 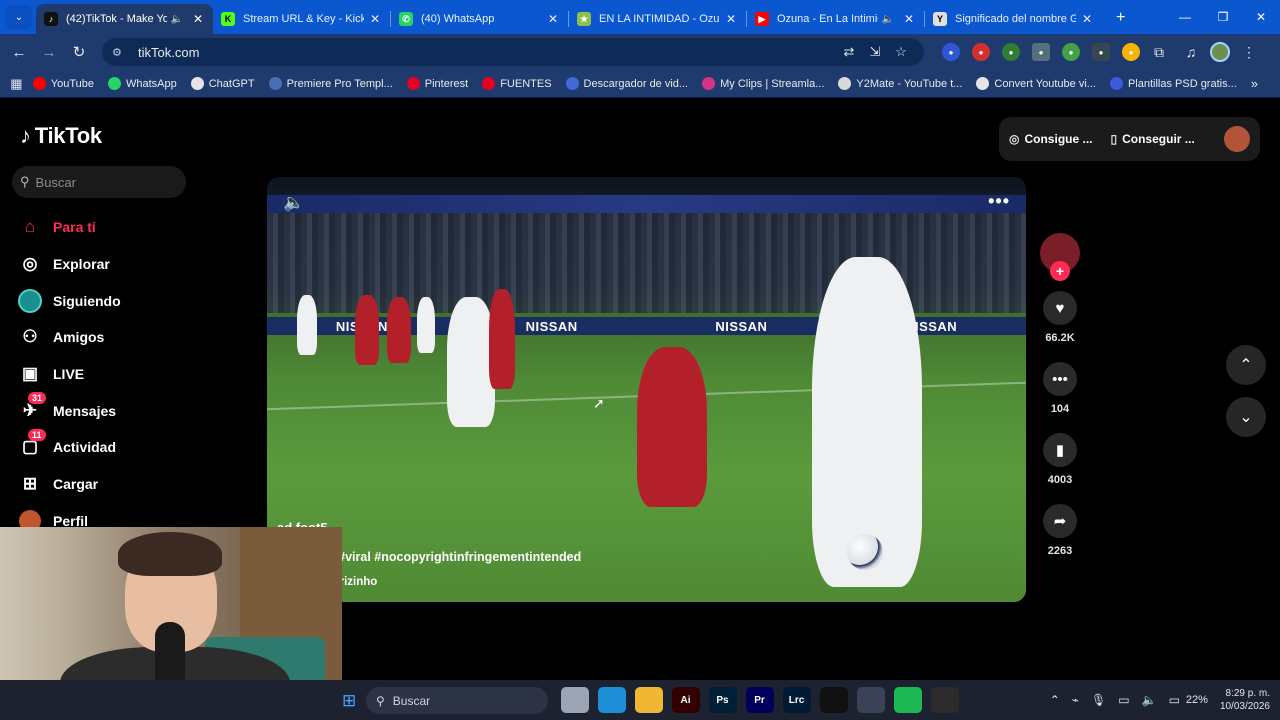 I want to click on apps-grid-icon: ▦, so click(x=16, y=84).